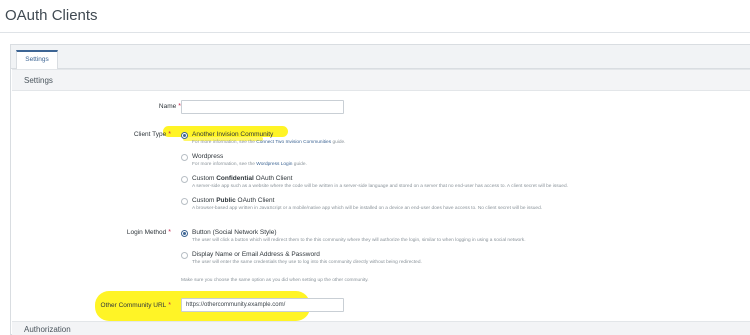  I want to click on section-header-settings: Settings, so click(381, 80).